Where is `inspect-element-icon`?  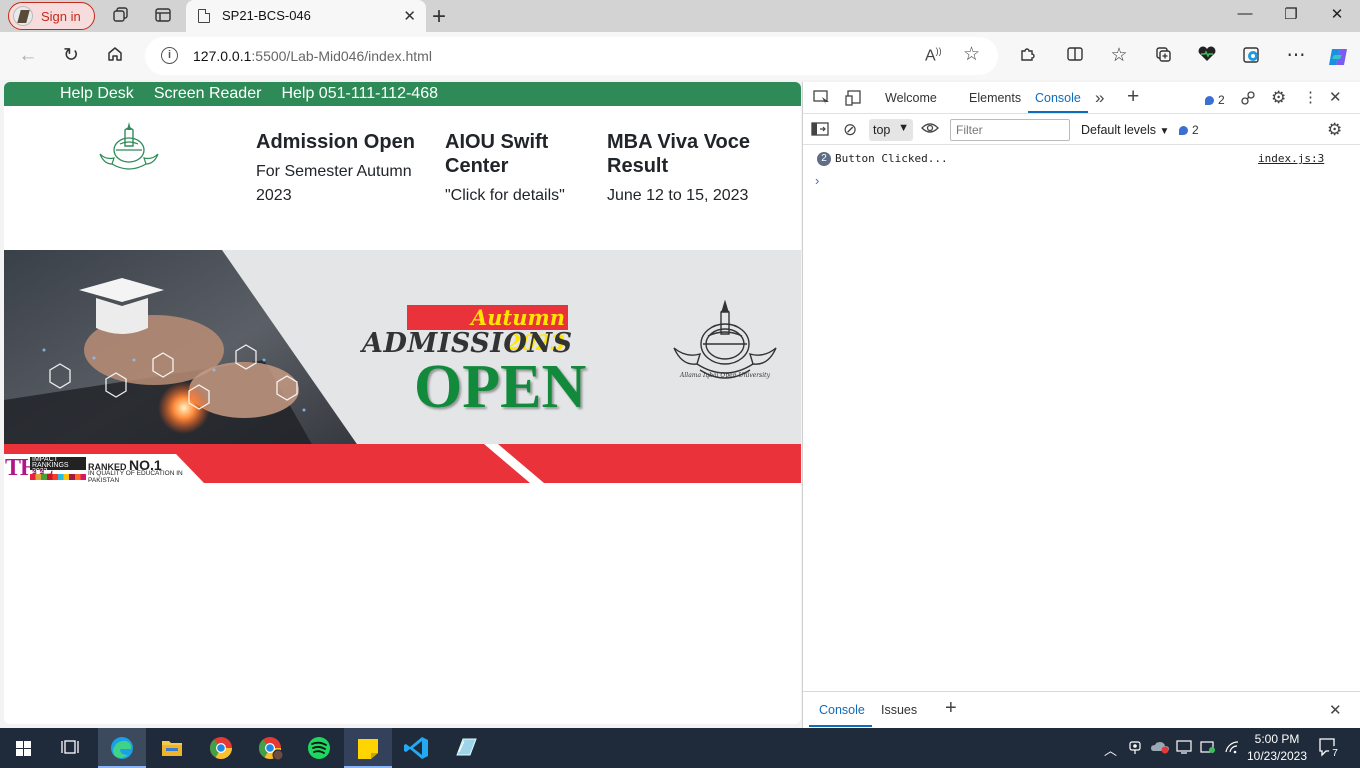 inspect-element-icon is located at coordinates (822, 100).